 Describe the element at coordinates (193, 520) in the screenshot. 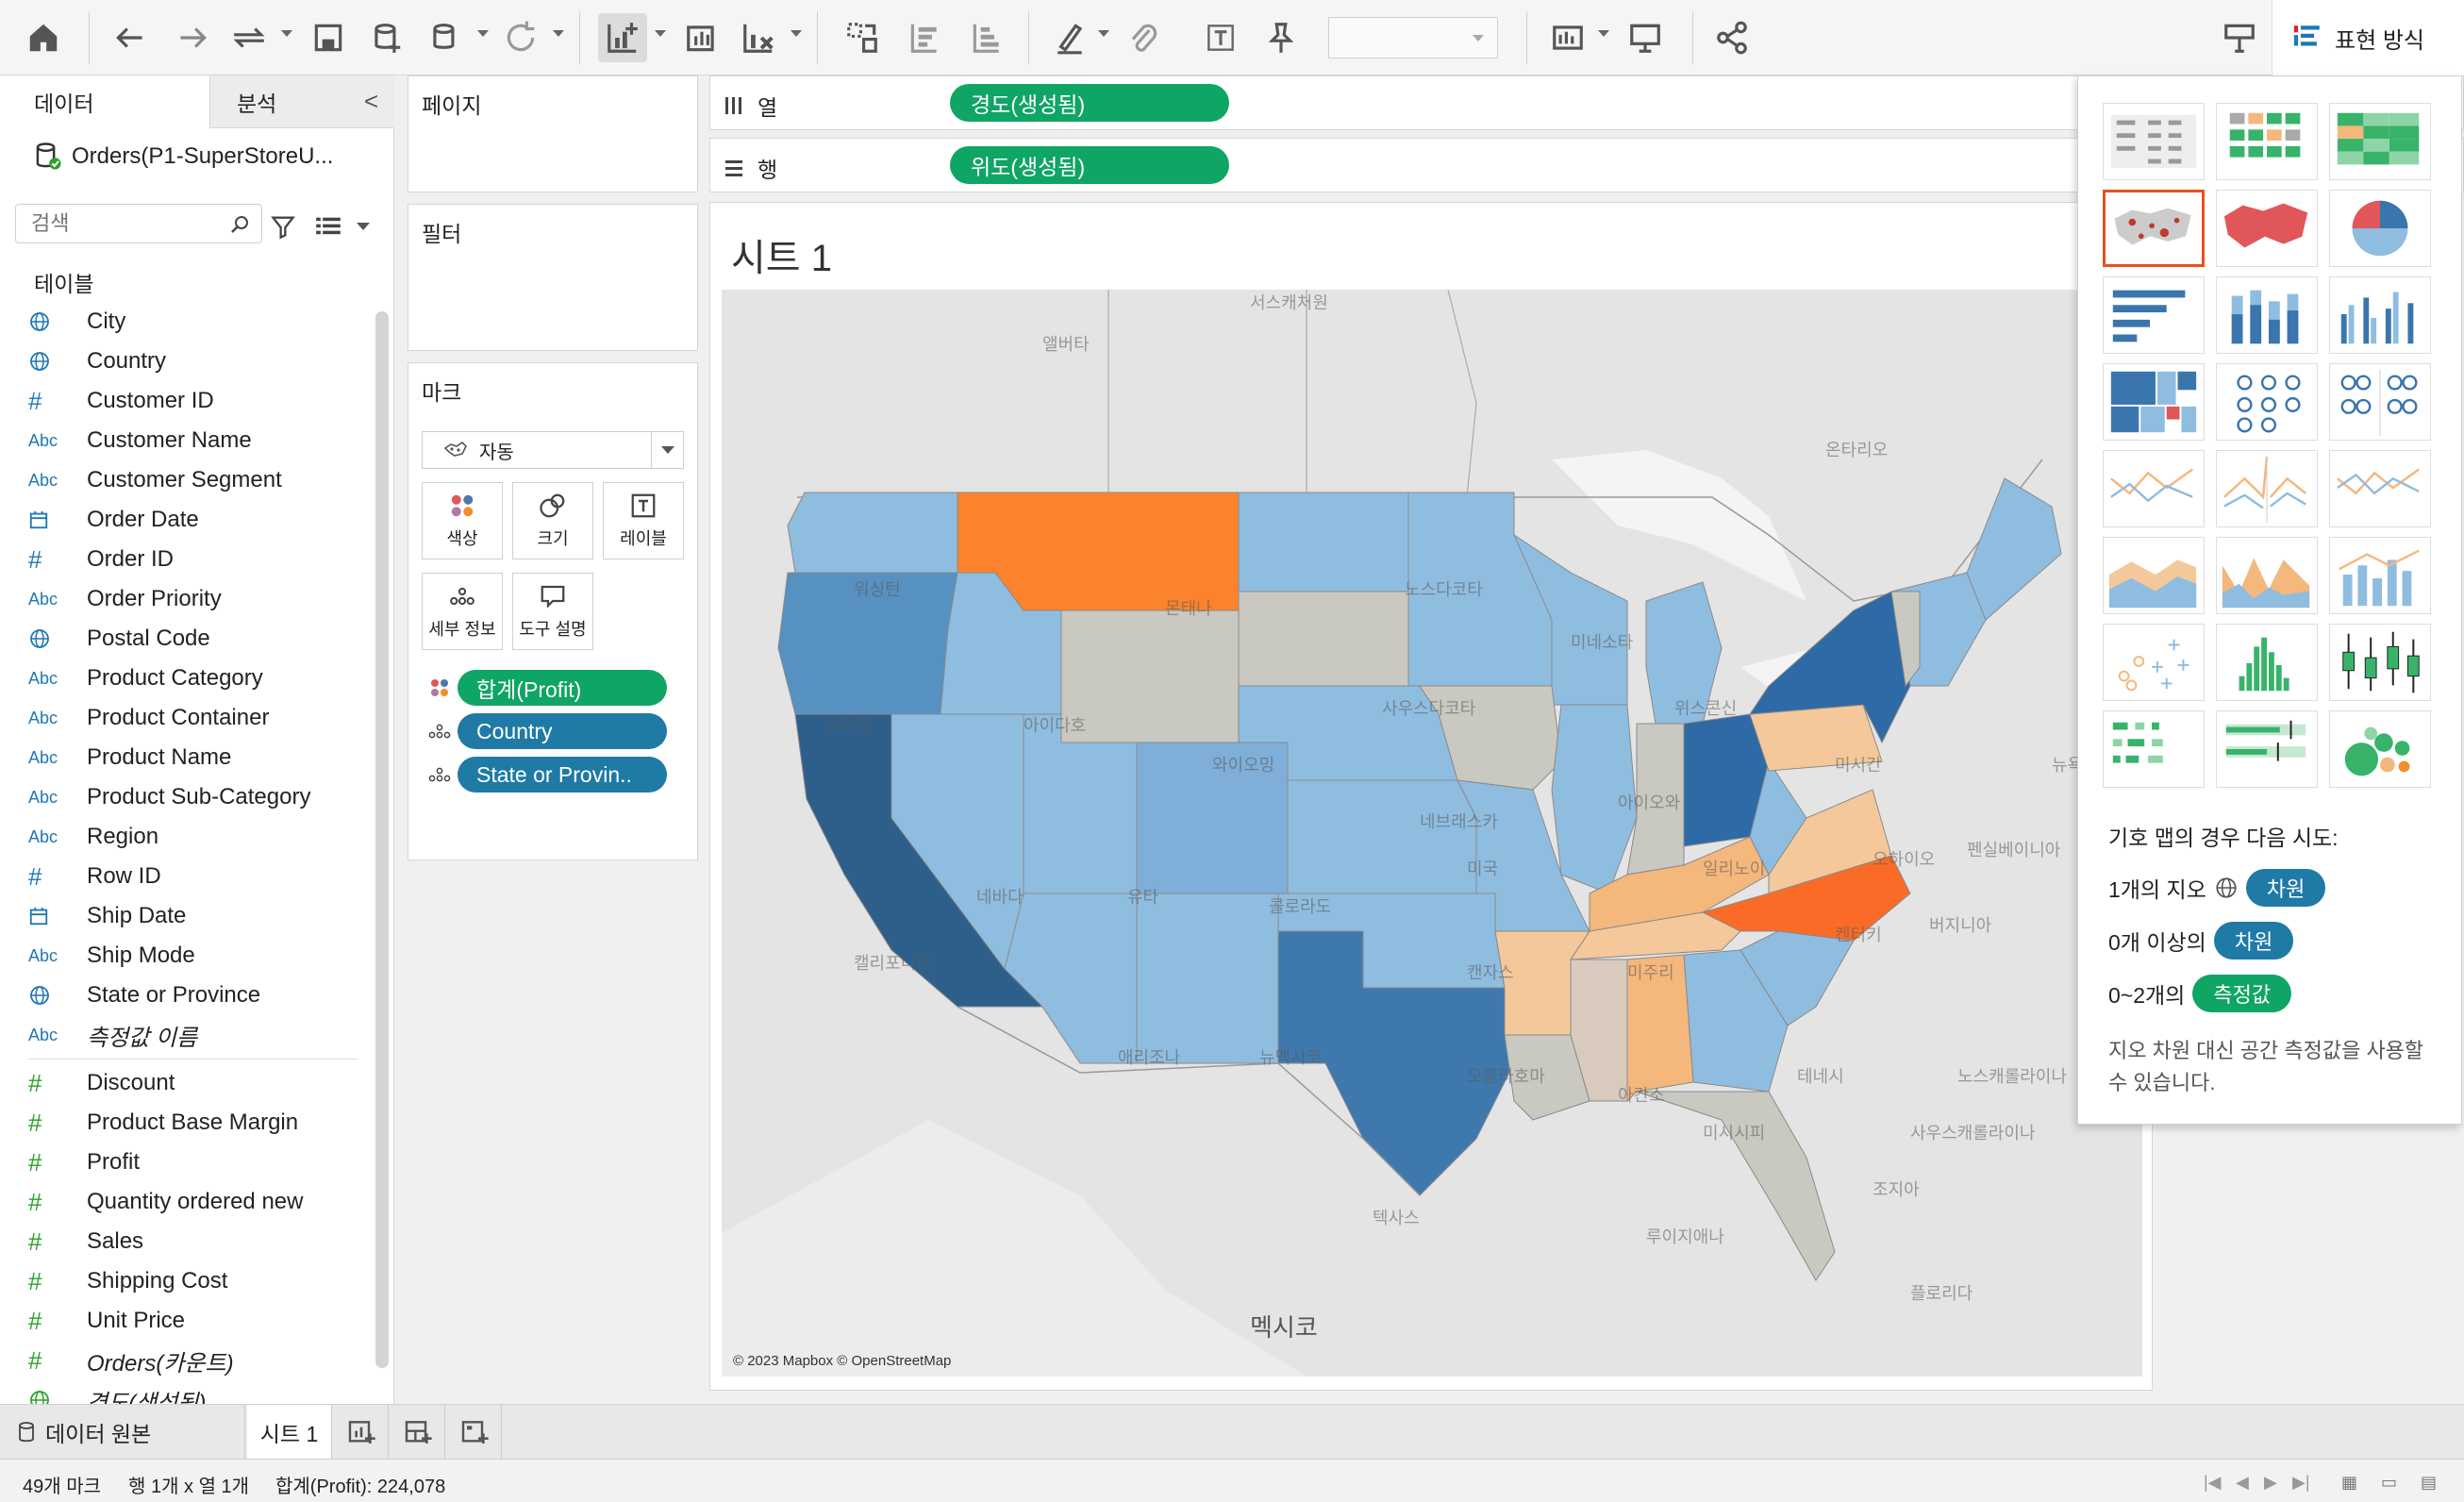

I see `field-item: Order Date` at that location.